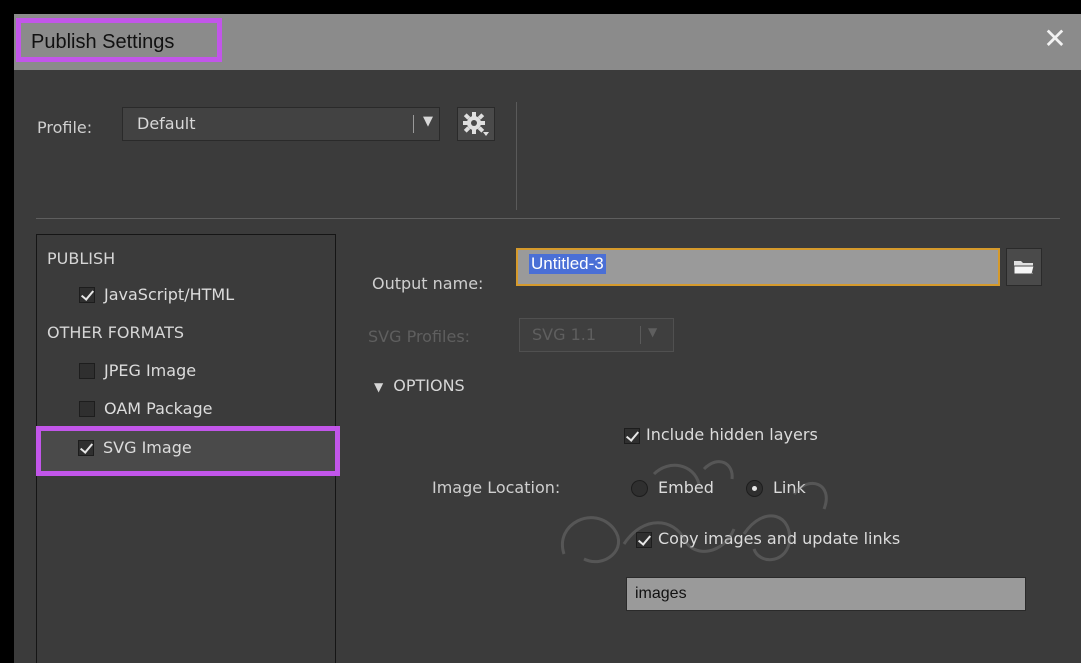  I want to click on profile-dropdown: Default ▼, so click(281, 124).